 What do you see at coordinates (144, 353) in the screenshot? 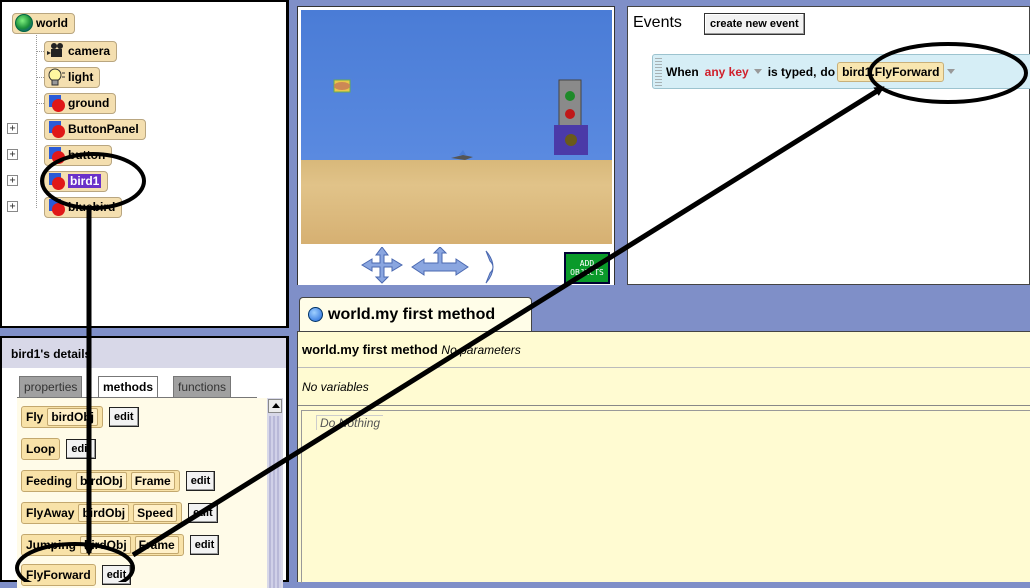
I see `details-title: bird1's details` at bounding box center [144, 353].